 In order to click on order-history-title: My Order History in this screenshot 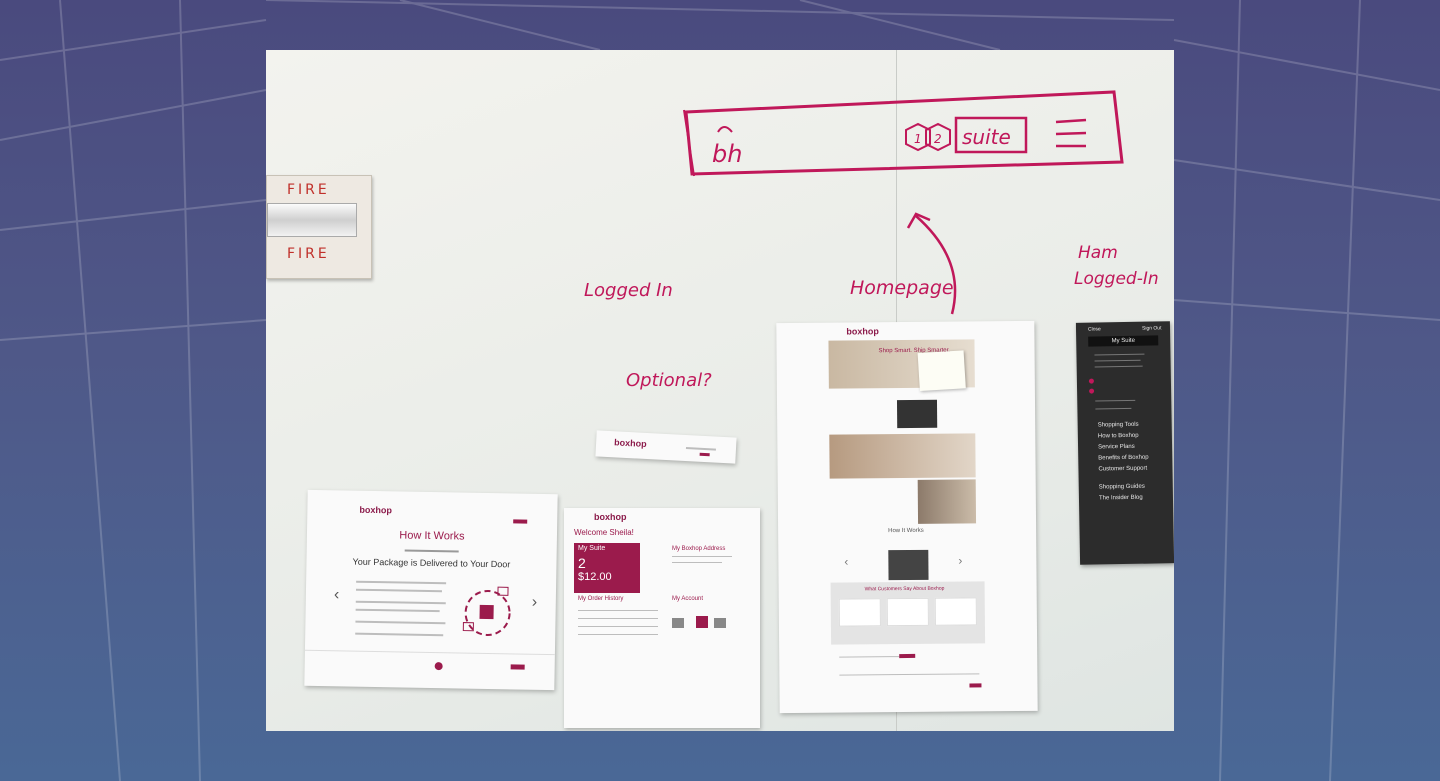, I will do `click(601, 599)`.